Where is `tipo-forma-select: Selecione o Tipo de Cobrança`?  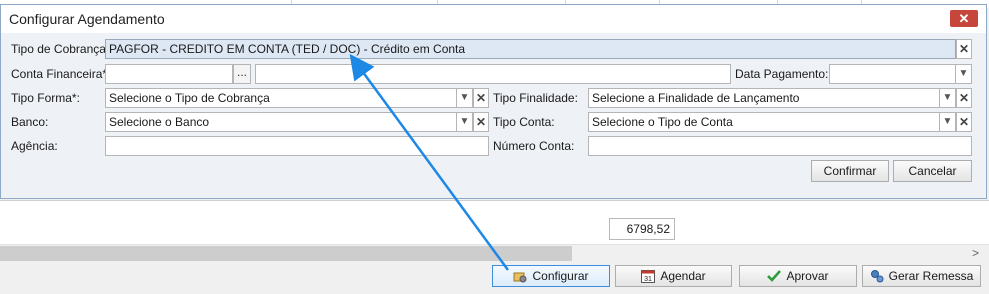 tipo-forma-select: Selecione o Tipo de Cobrança is located at coordinates (281, 98).